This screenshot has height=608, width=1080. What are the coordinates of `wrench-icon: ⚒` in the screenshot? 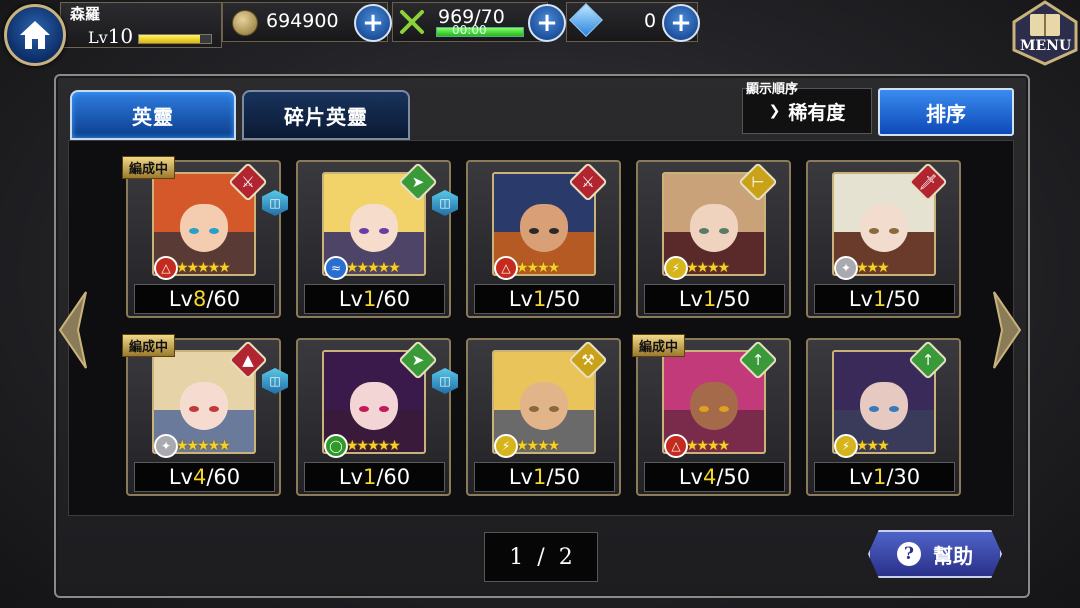 It's located at (588, 360).